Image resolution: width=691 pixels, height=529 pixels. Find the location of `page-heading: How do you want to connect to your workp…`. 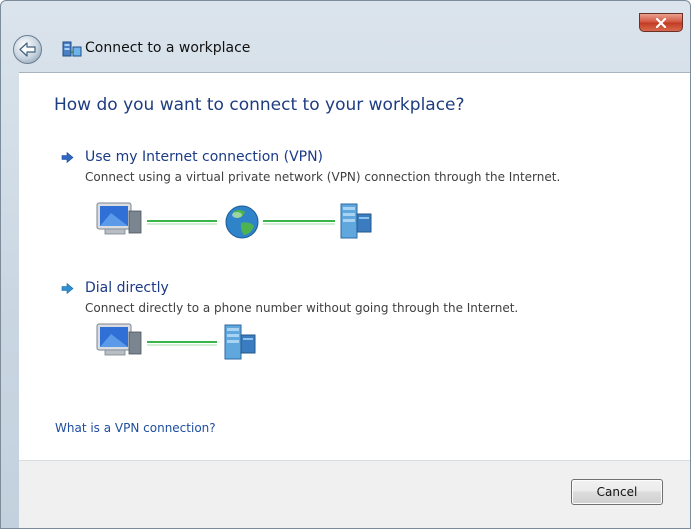

page-heading: How do you want to connect to your workp… is located at coordinates (259, 105).